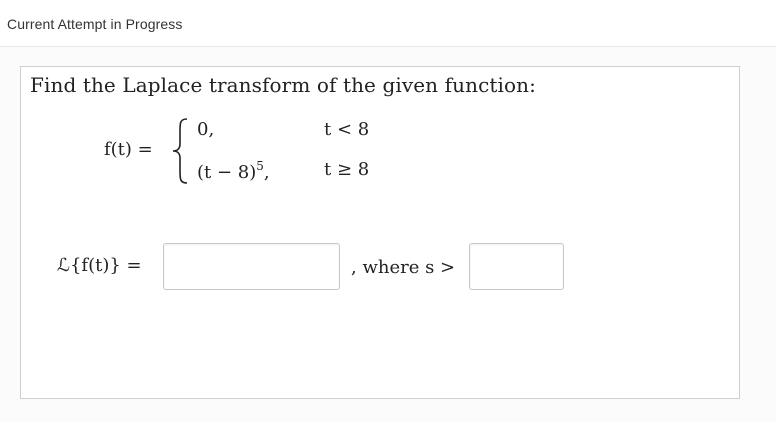 The width and height of the screenshot is (776, 422). Describe the element at coordinates (388, 23) in the screenshot. I see `page-header: Current Attempt in Progress` at that location.